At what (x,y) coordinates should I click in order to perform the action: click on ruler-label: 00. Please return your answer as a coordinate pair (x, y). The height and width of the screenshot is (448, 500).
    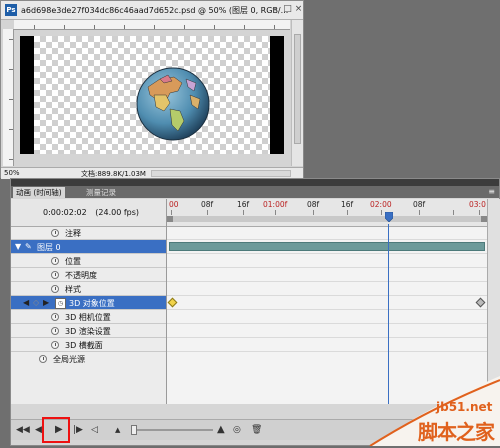
    Looking at the image, I should click on (174, 204).